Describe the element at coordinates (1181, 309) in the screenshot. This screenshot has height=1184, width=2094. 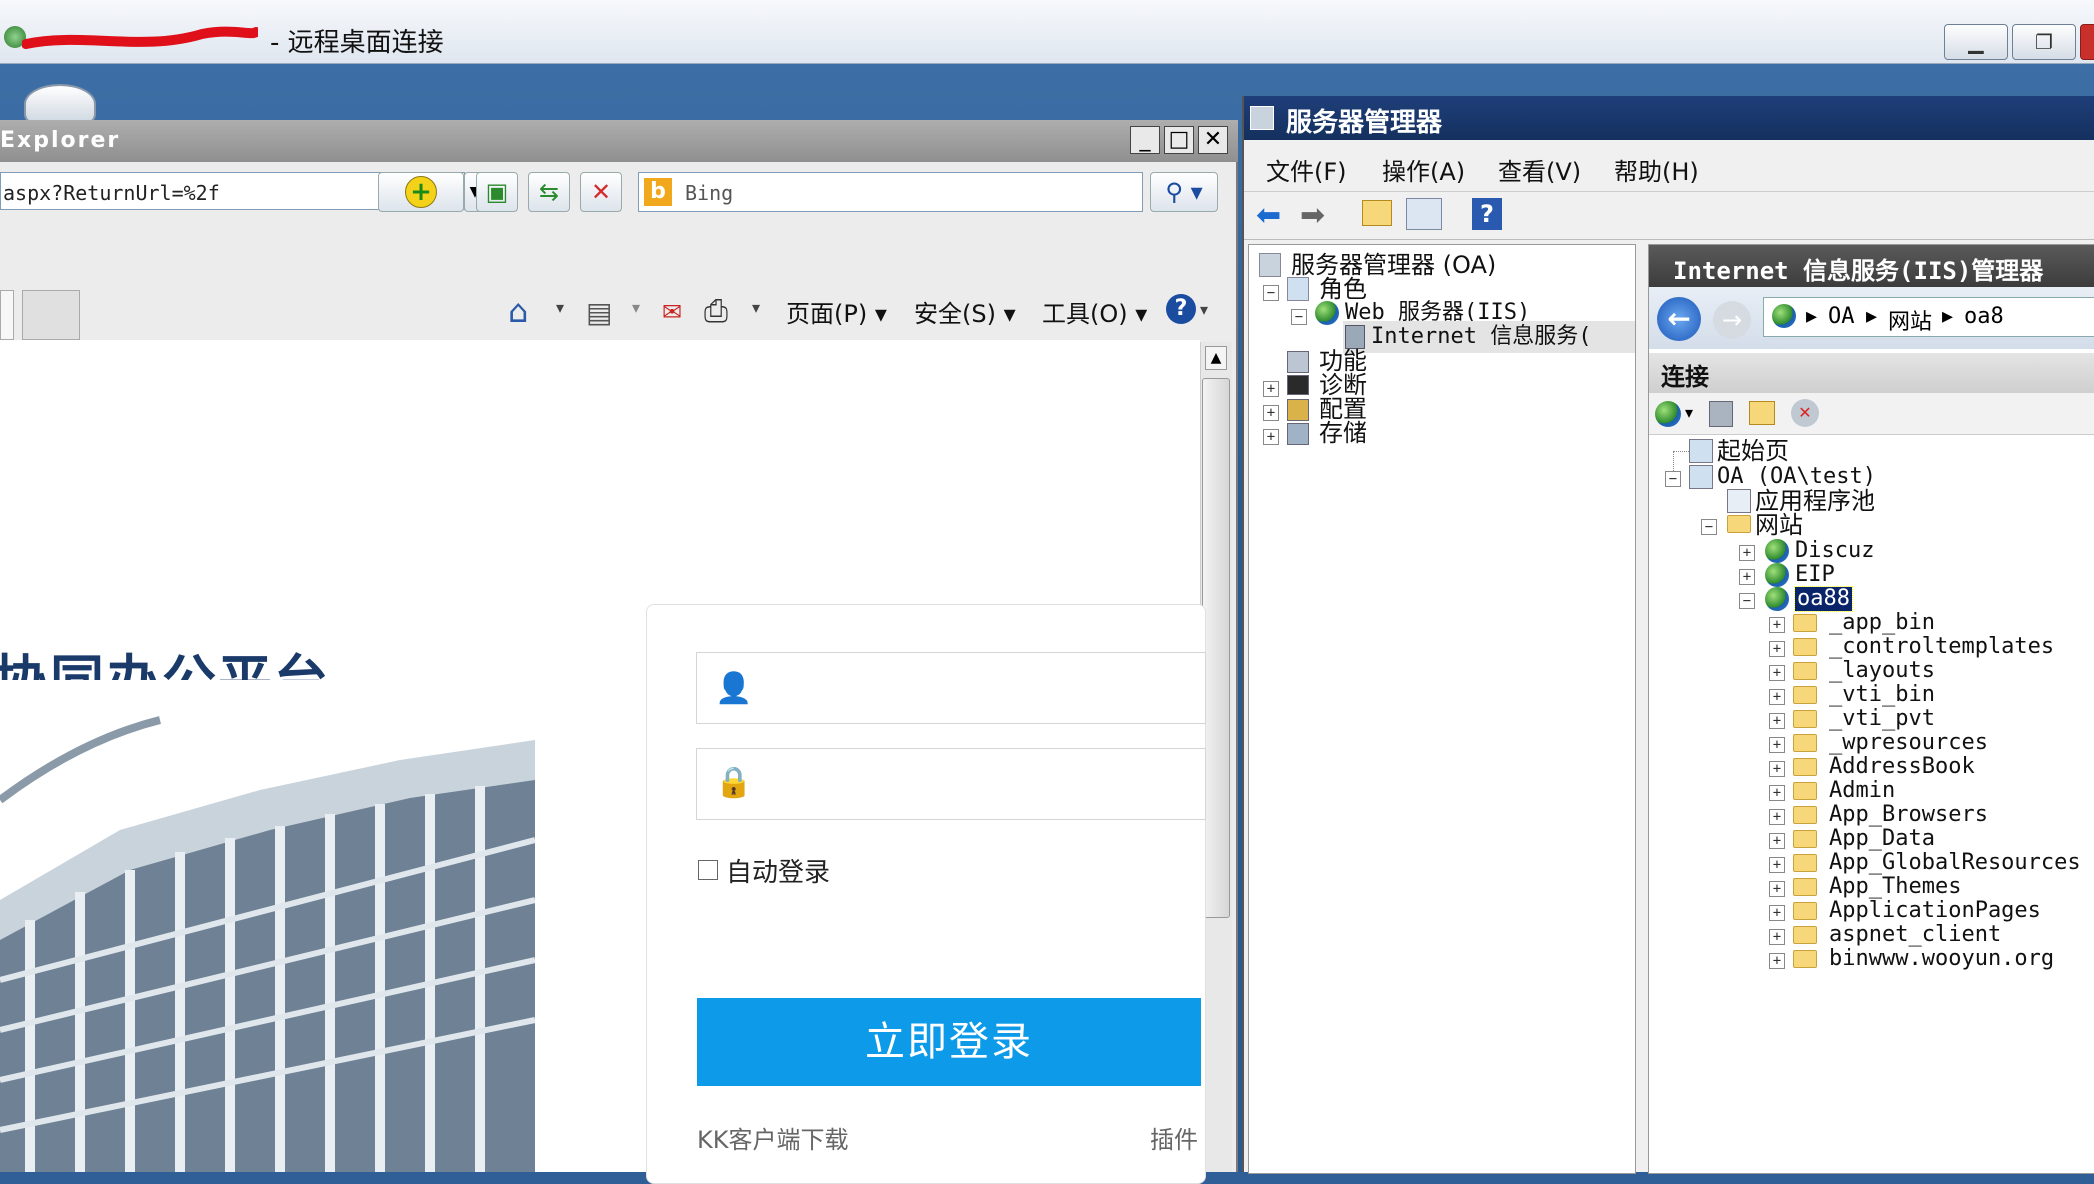
I see `help-icon: ?` at that location.